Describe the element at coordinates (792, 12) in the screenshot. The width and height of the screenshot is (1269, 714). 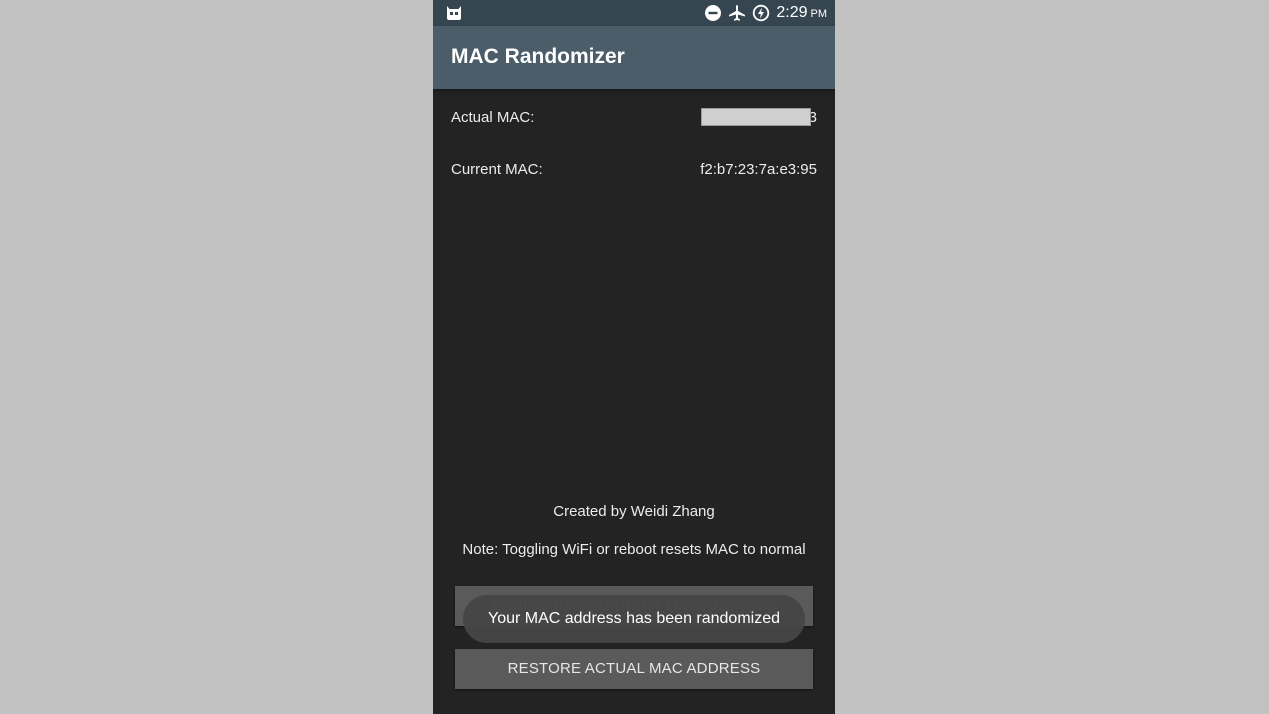
I see `status-time-value: 2:29` at that location.